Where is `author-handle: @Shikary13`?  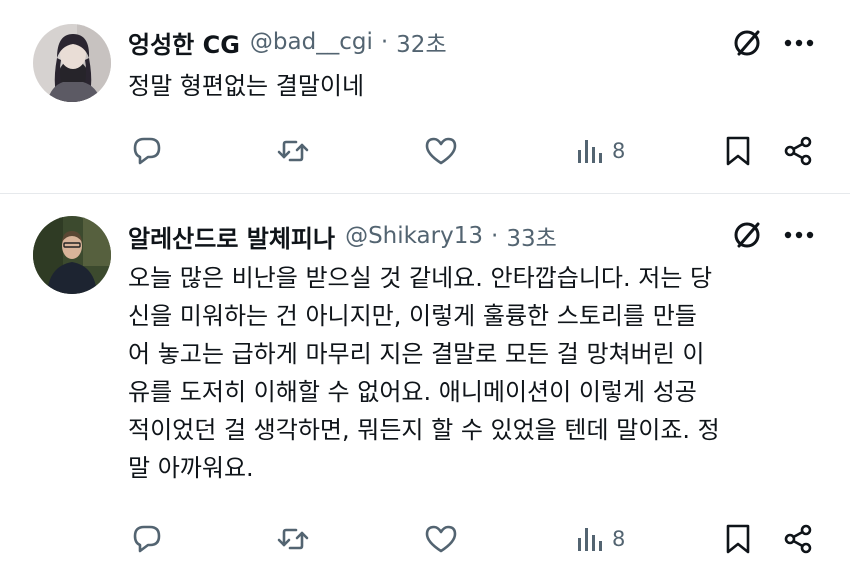 author-handle: @Shikary13 is located at coordinates (414, 236).